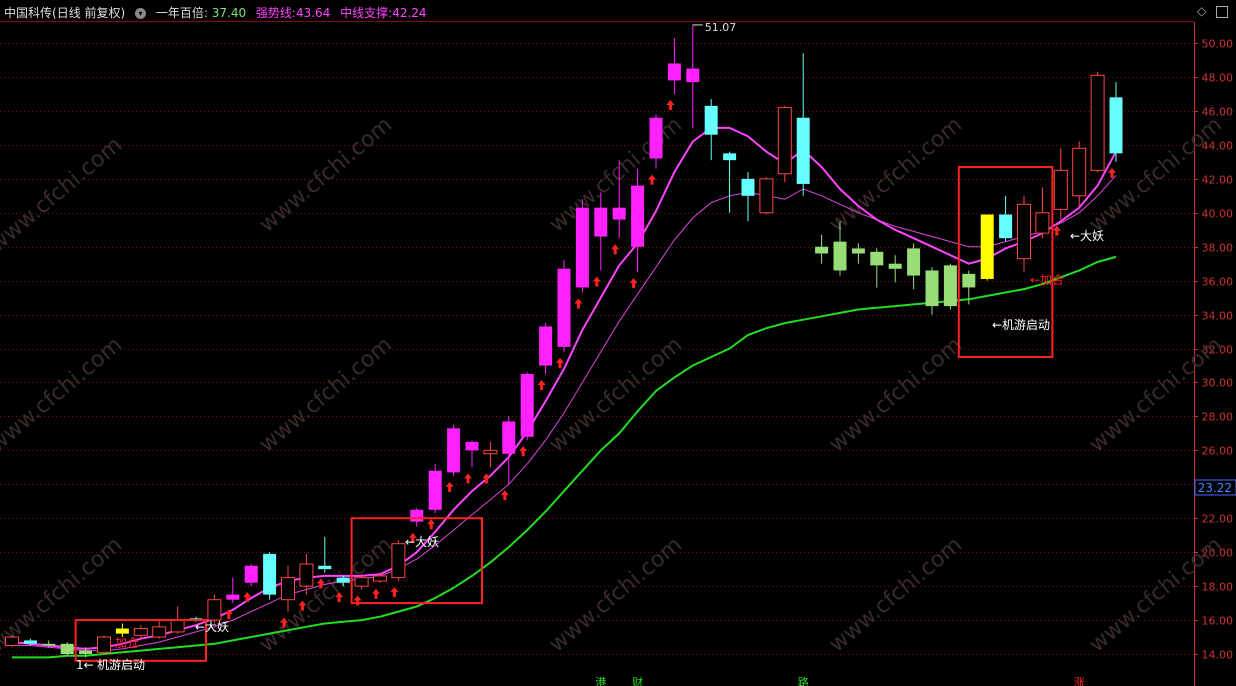 The image size is (1236, 686). What do you see at coordinates (600, 681) in the screenshot?
I see `bottom-mark: 港` at bounding box center [600, 681].